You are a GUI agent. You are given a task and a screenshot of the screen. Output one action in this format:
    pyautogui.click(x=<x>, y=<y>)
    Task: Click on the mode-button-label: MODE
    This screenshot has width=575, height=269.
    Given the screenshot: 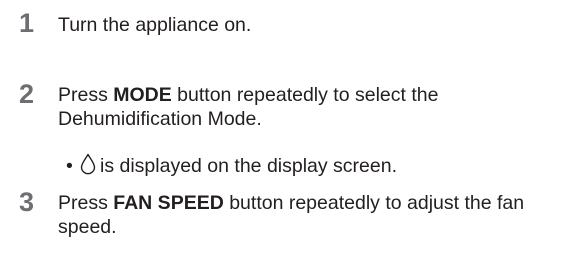 What is the action you would take?
    pyautogui.click(x=142, y=95)
    